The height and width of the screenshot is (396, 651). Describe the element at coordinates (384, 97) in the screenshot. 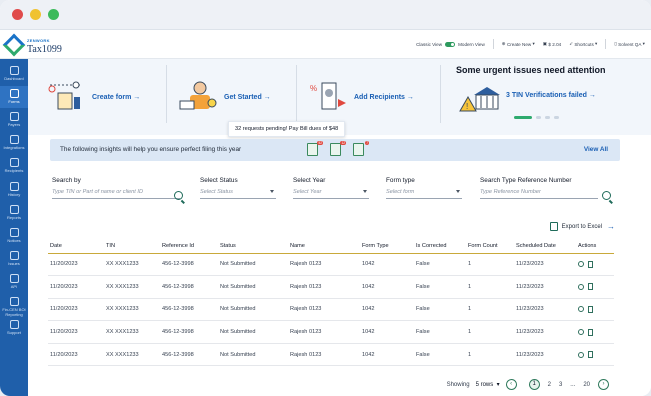

I see `add-recipients-link: Add Recipients →` at that location.